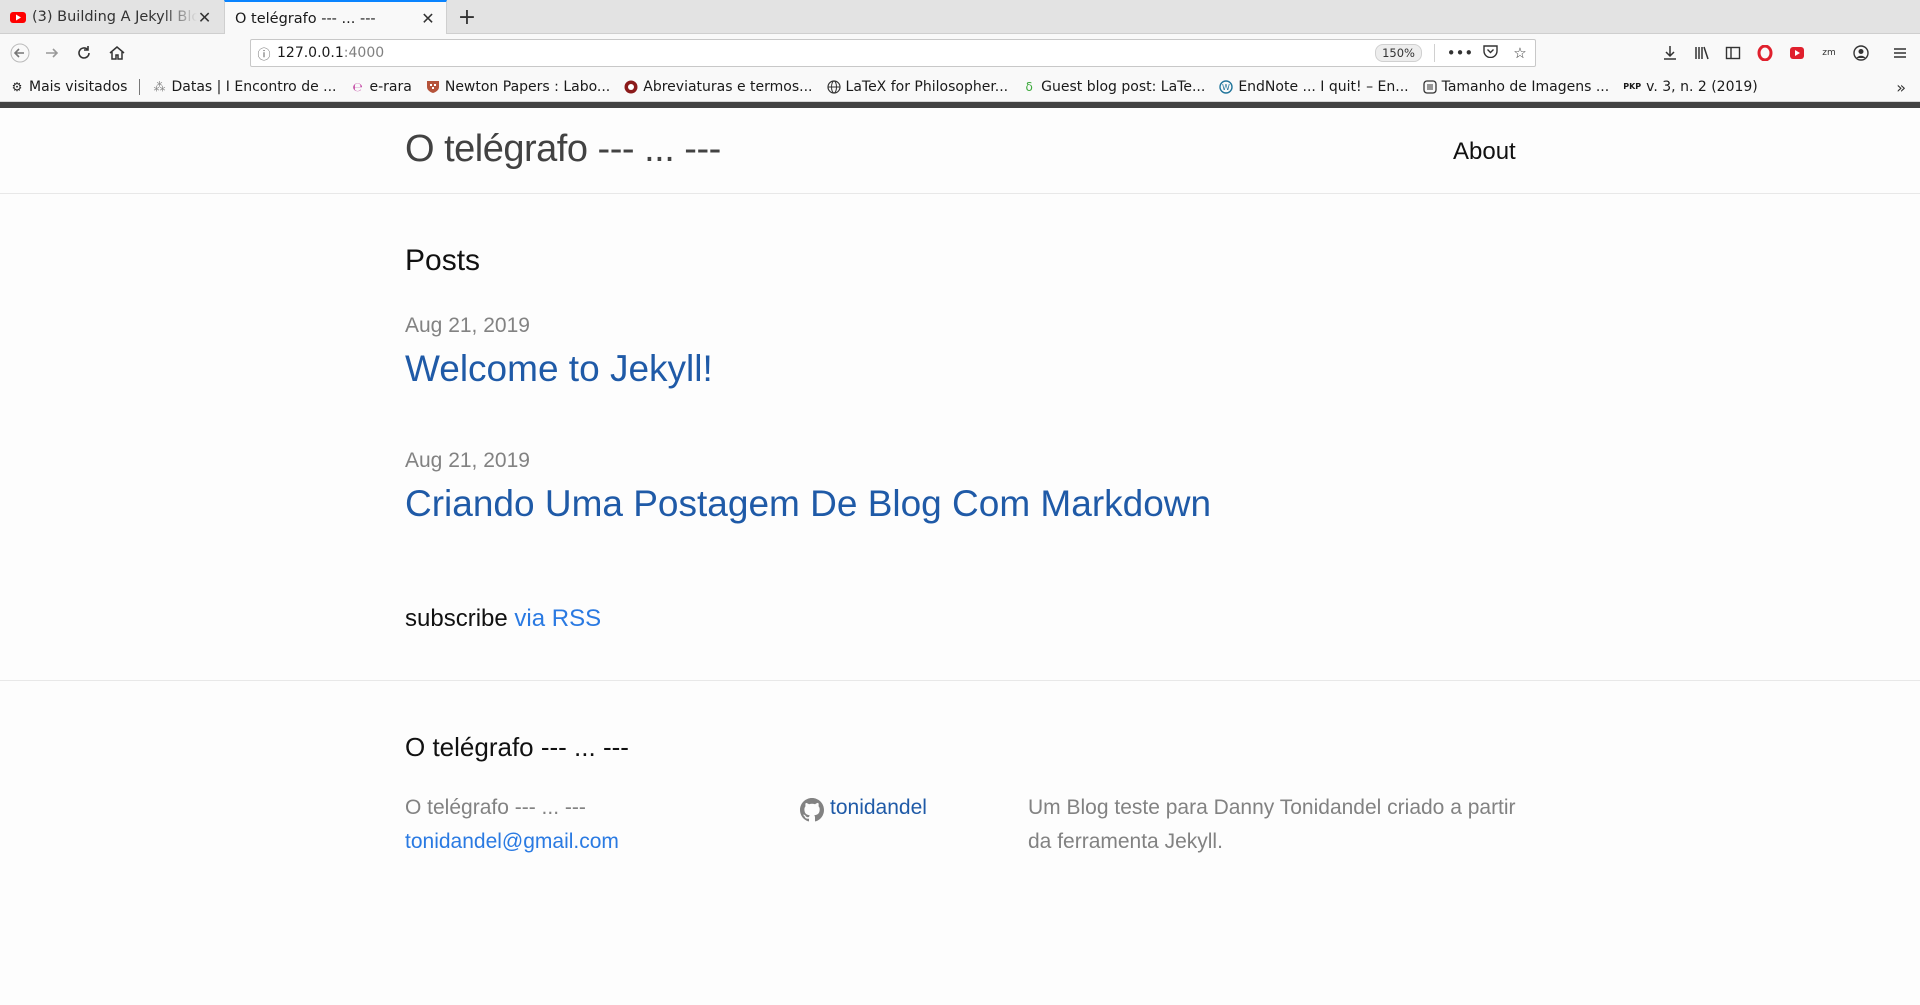  I want to click on bookmark-label: v. 3, n. 2 (2019), so click(1702, 86).